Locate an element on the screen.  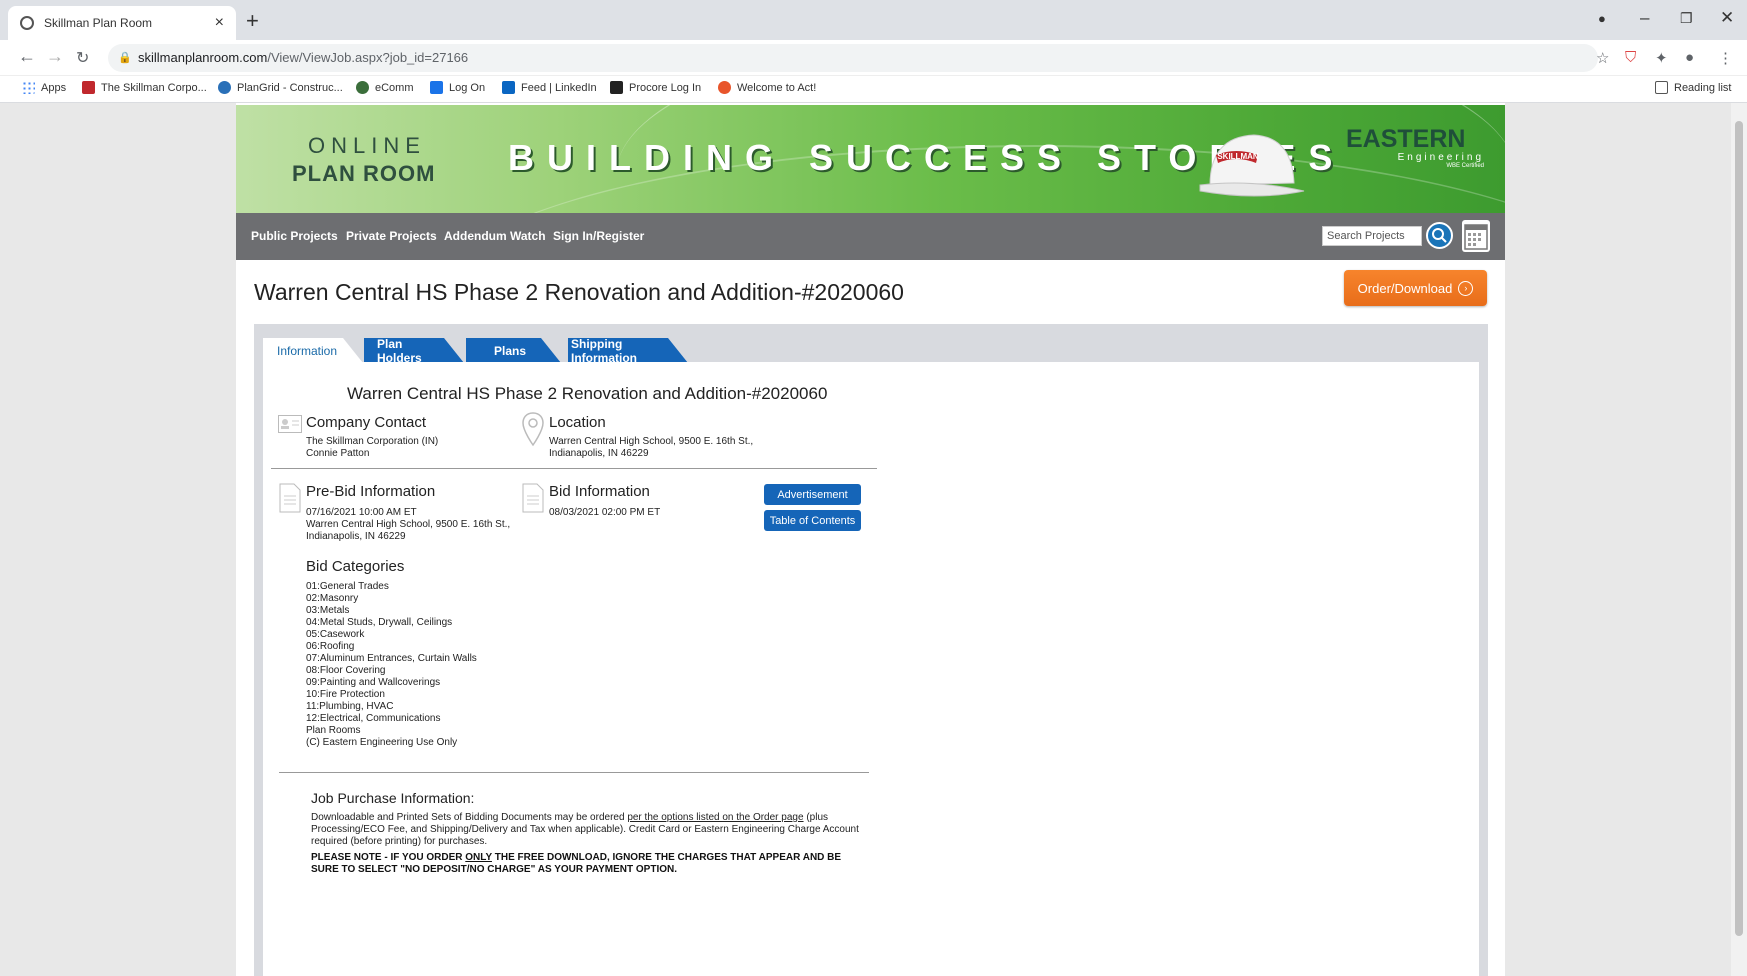
lock-icon: 🔒 is located at coordinates (125, 58).